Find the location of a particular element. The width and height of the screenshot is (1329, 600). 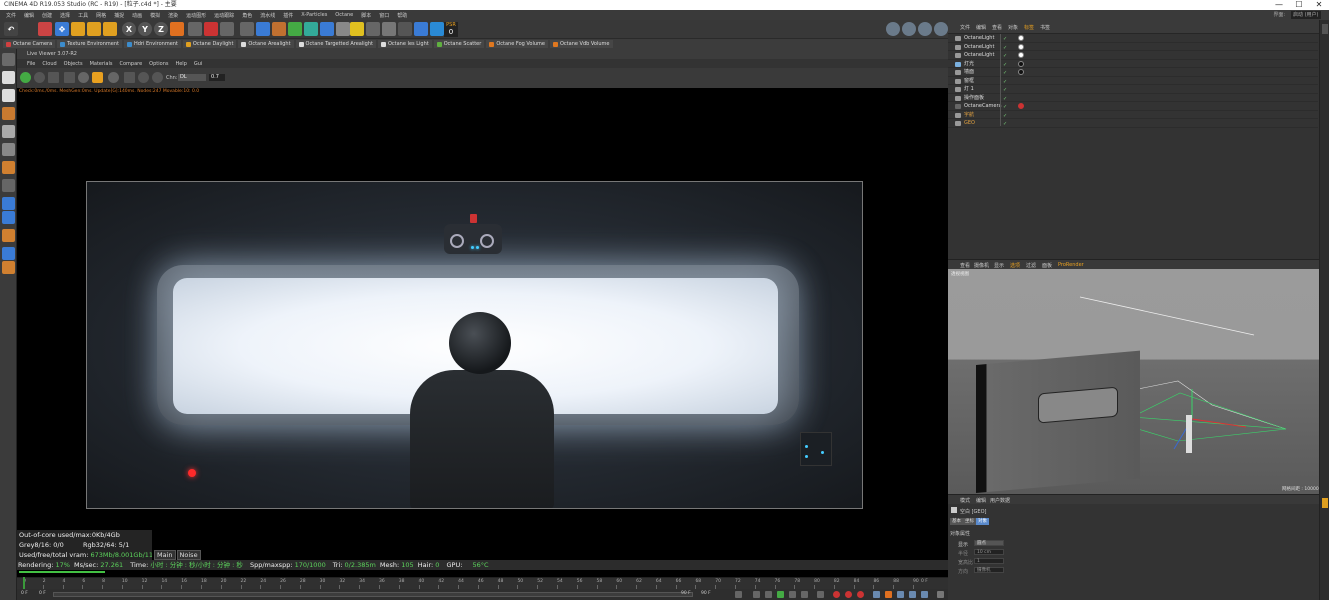

object-row: OctaneCamera ✓ is located at coordinates (1133, 106).